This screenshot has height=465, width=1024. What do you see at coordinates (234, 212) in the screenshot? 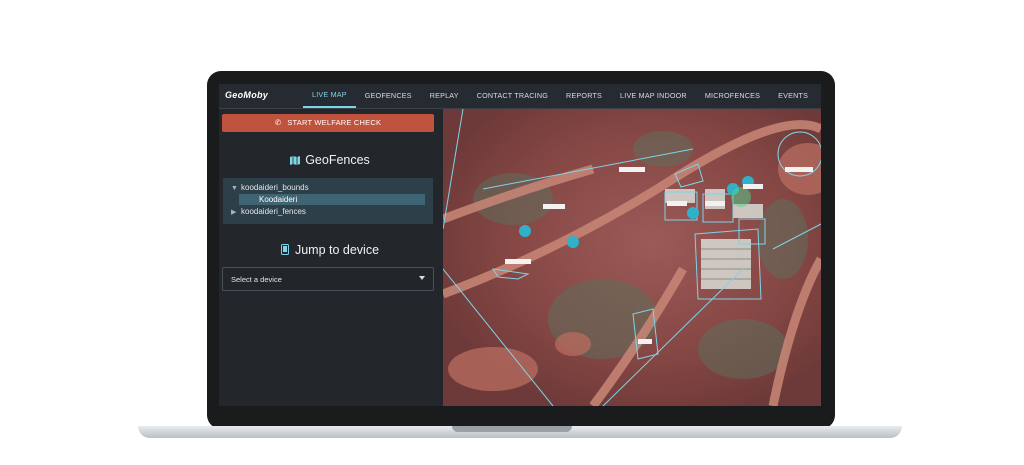
I see `chevron-right-icon: ▶` at bounding box center [234, 212].